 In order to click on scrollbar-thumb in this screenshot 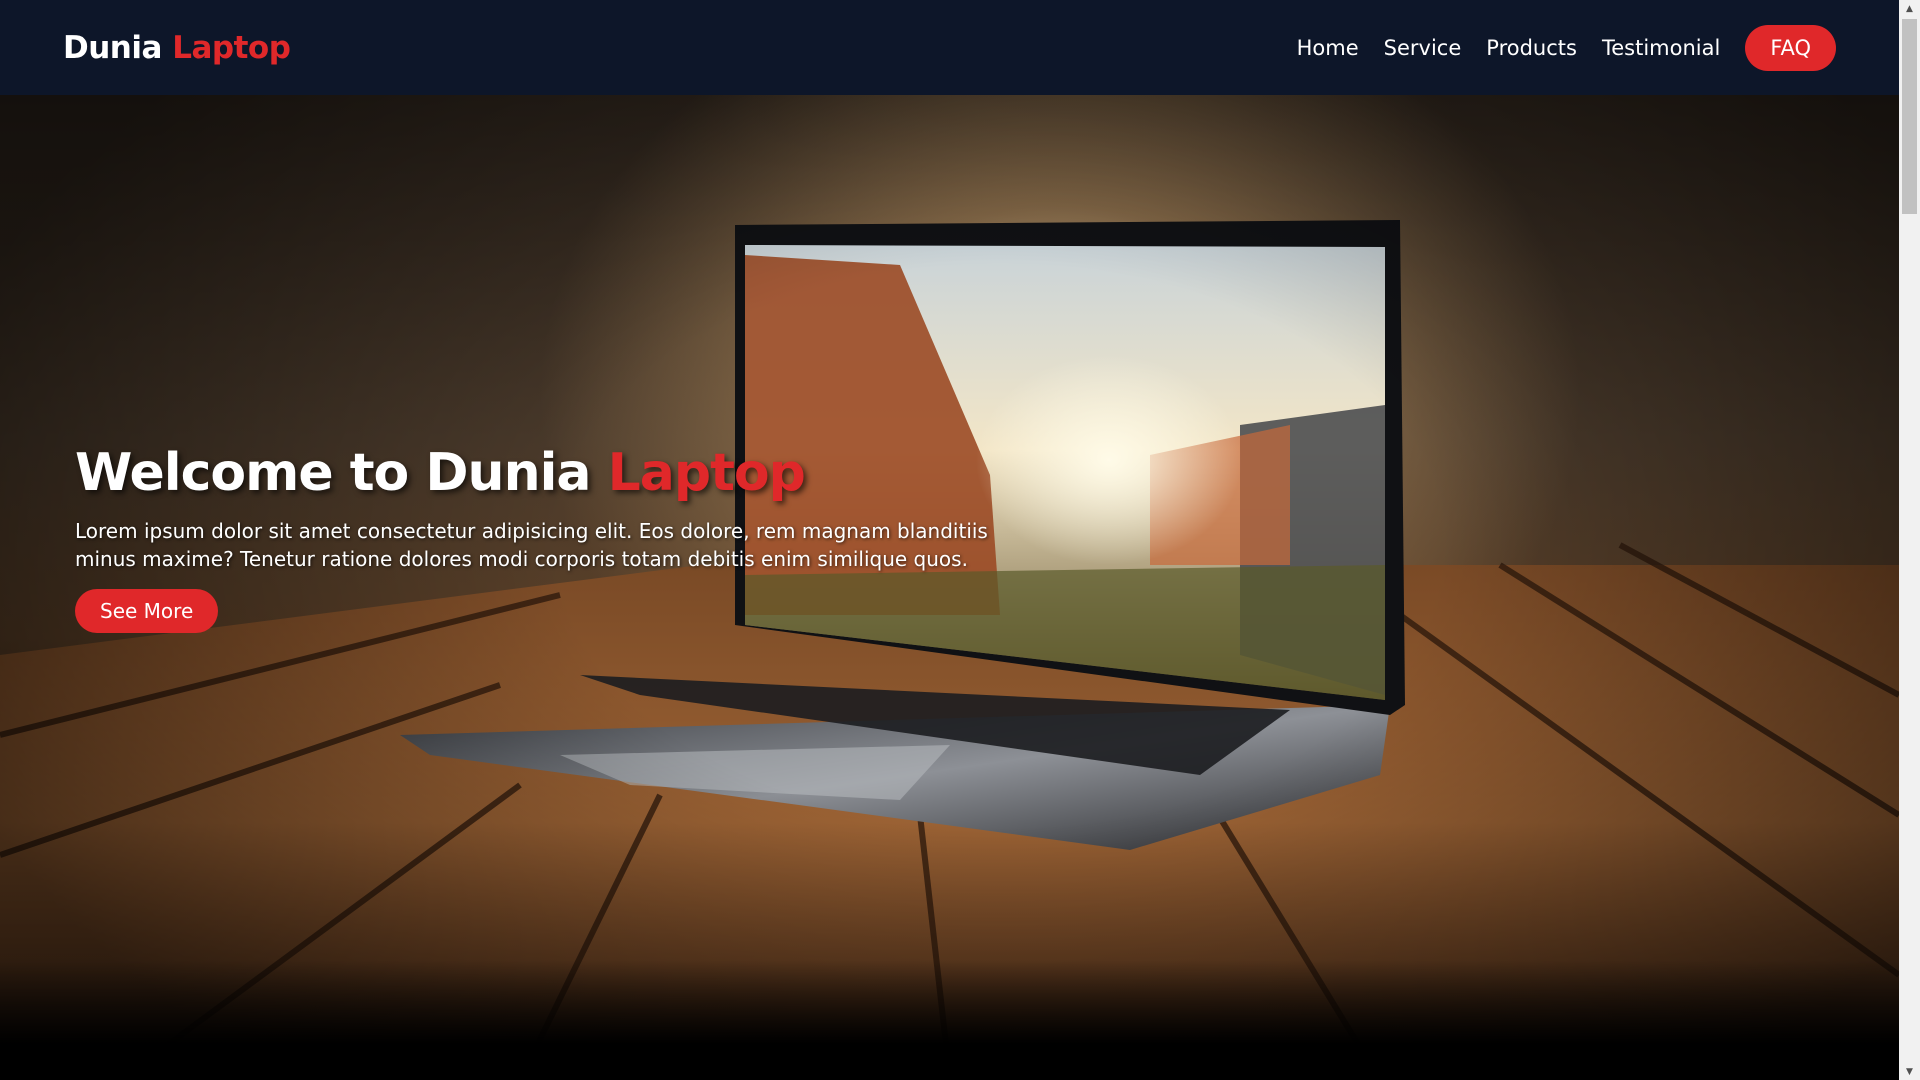, I will do `click(1909, 116)`.